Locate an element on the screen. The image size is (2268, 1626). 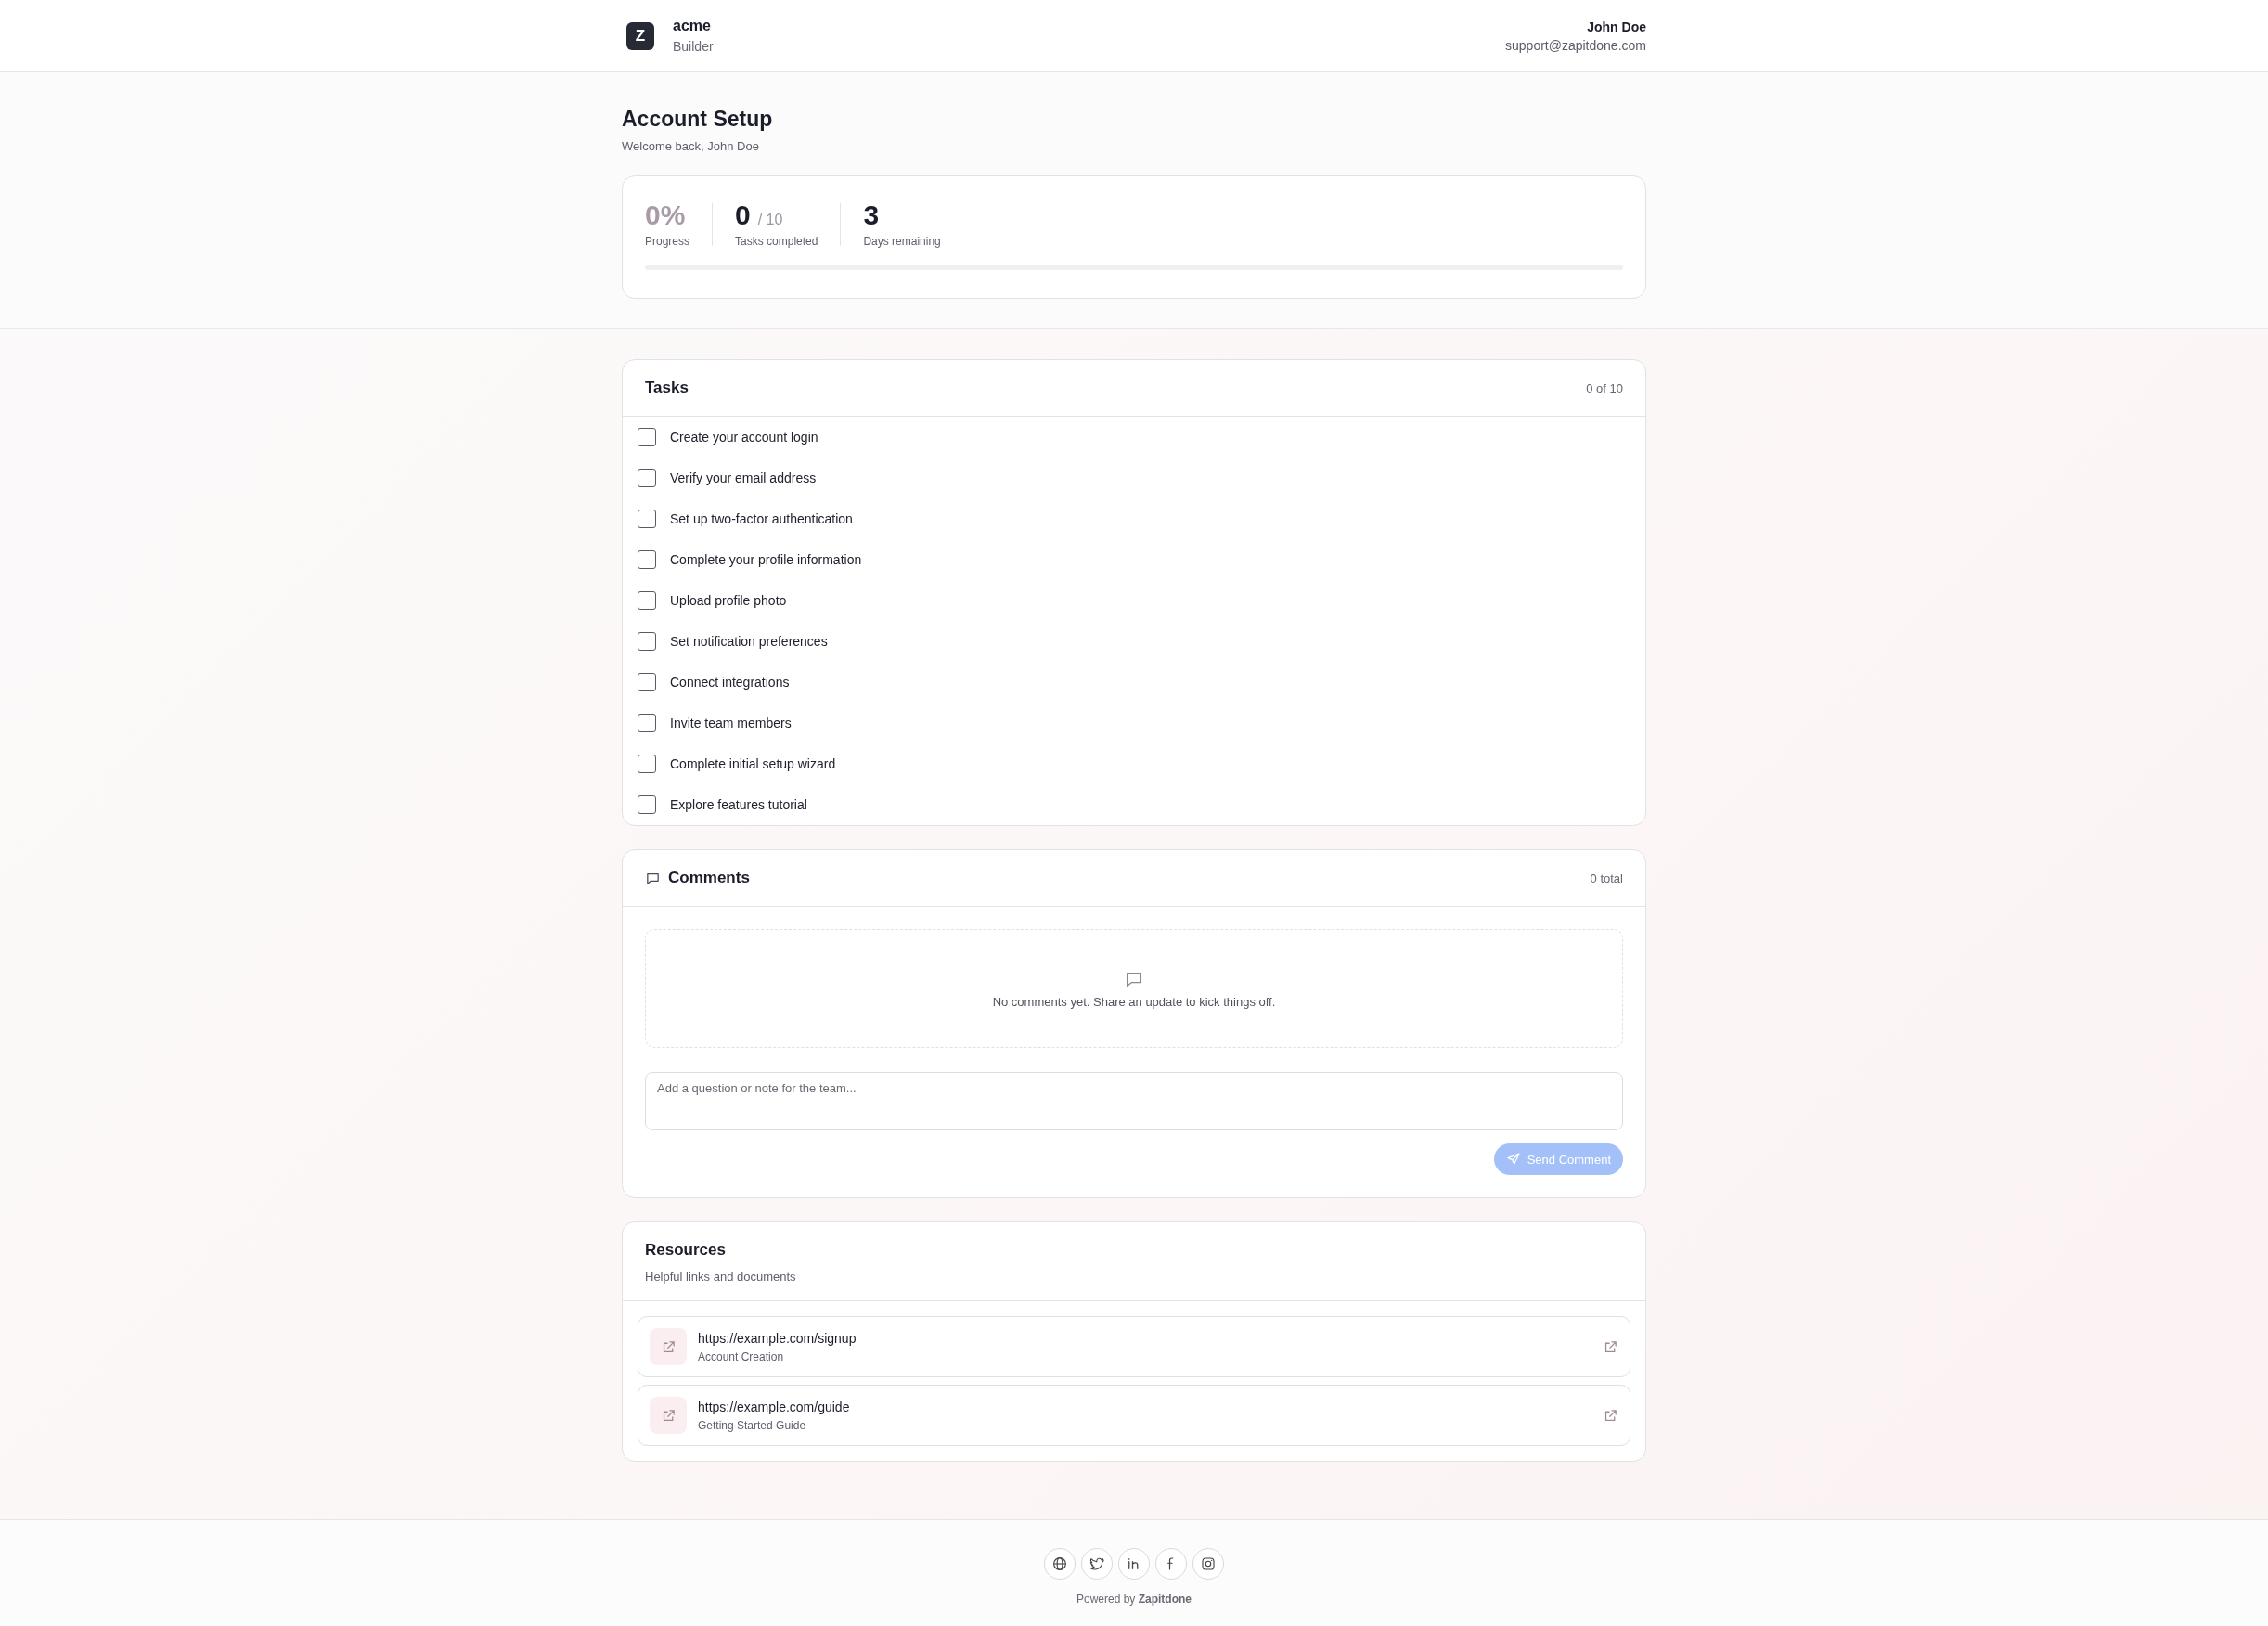
tasks-count: 0 of 10 is located at coordinates (1604, 388).